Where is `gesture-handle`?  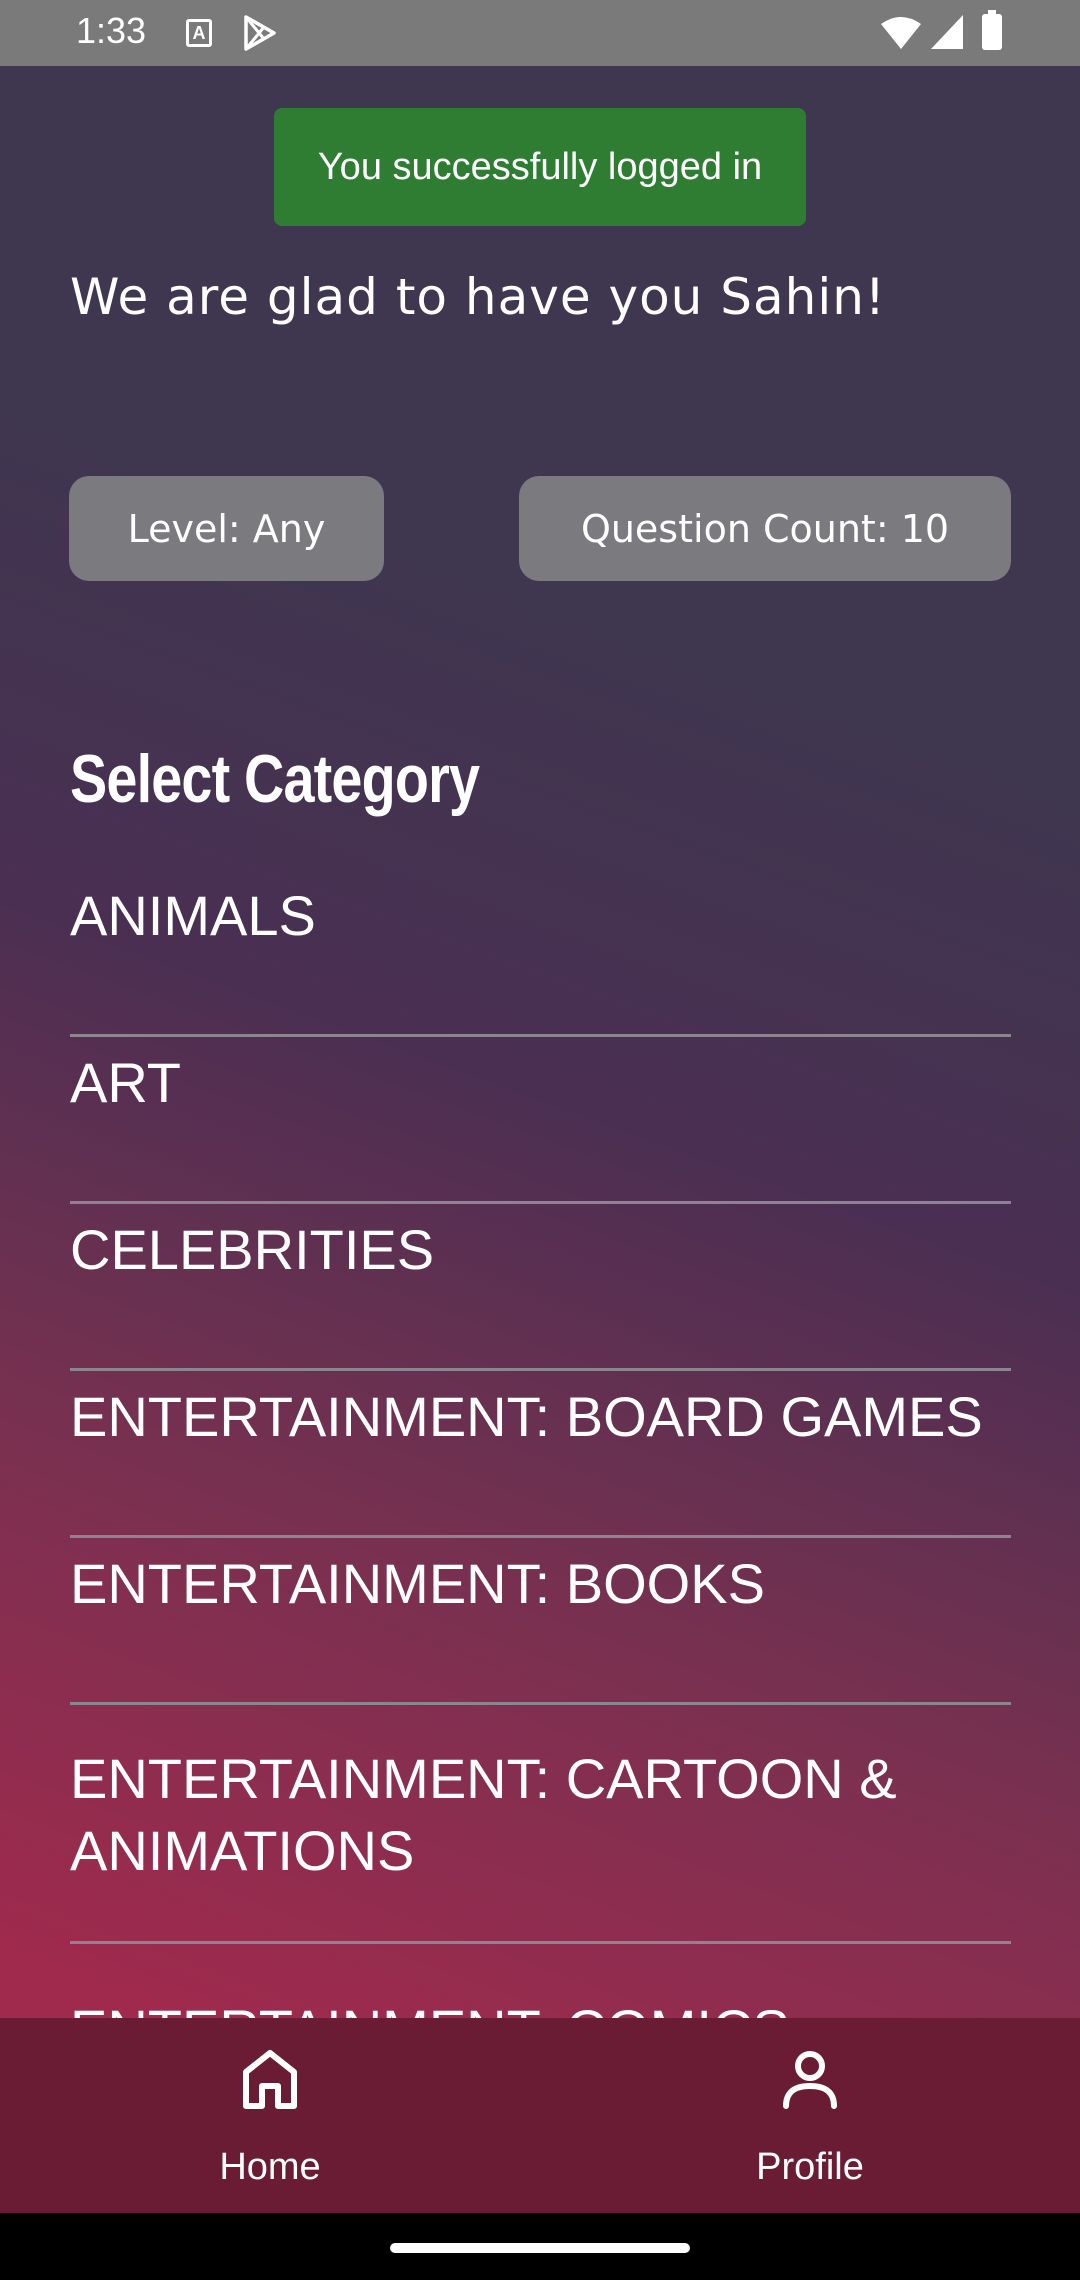 gesture-handle is located at coordinates (540, 2248).